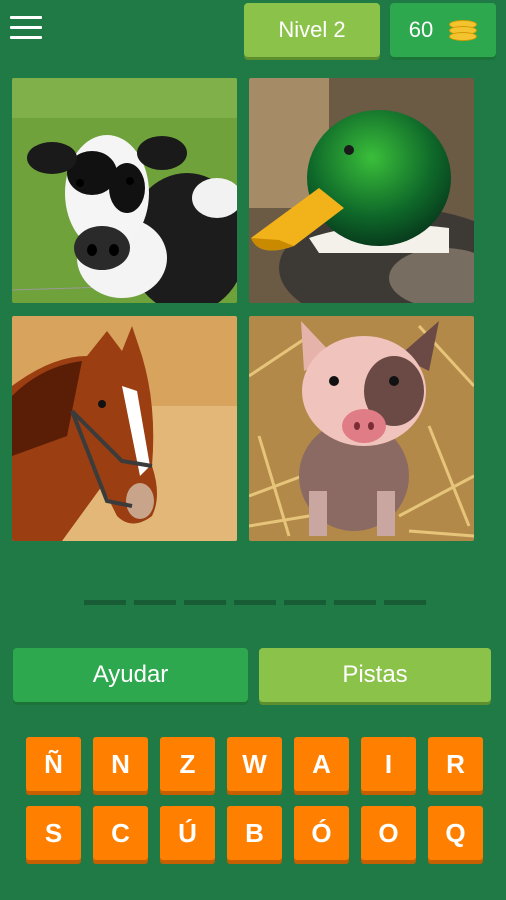 Image resolution: width=506 pixels, height=900 pixels. Describe the element at coordinates (187, 764) in the screenshot. I see `letter-key: Z` at that location.